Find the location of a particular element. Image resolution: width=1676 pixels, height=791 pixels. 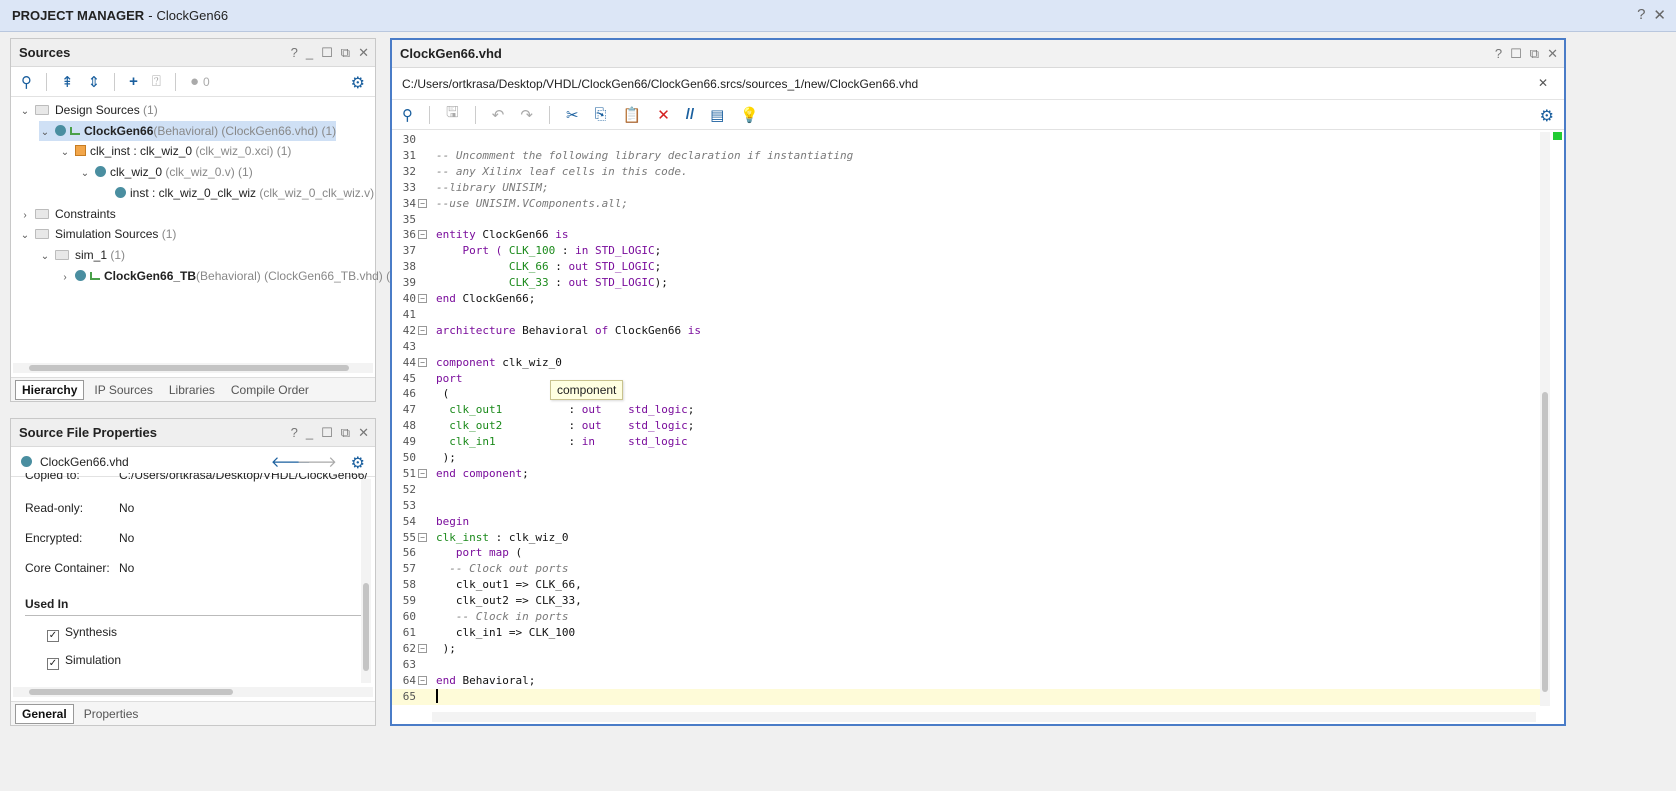

code-token: out is located at coordinates (578, 267).